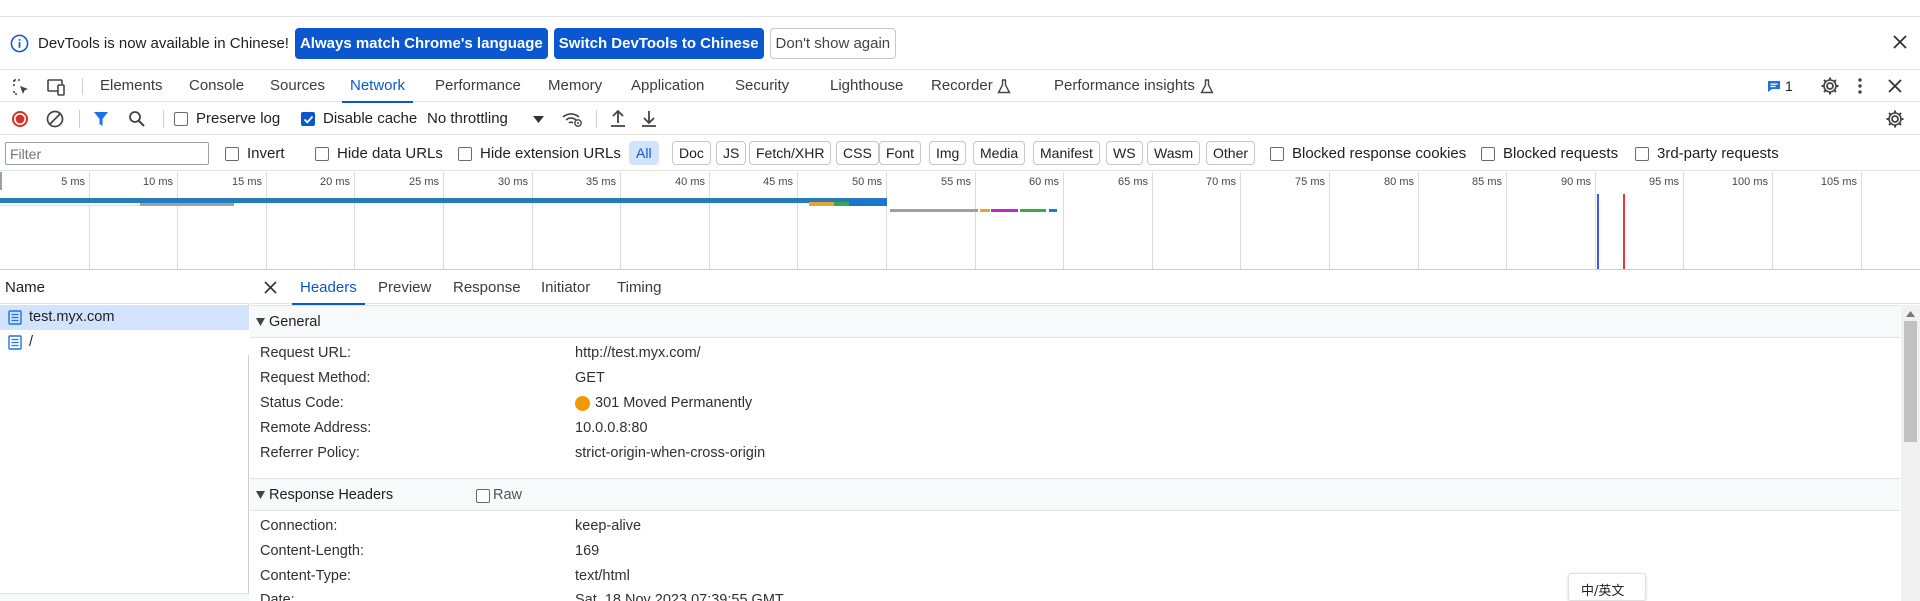  I want to click on tab-performance-insights: Performance insights, so click(1124, 86).